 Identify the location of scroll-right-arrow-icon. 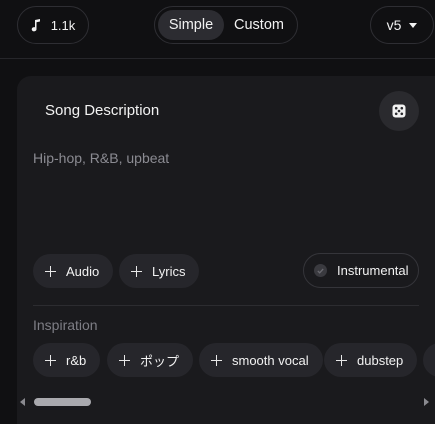
(426, 402).